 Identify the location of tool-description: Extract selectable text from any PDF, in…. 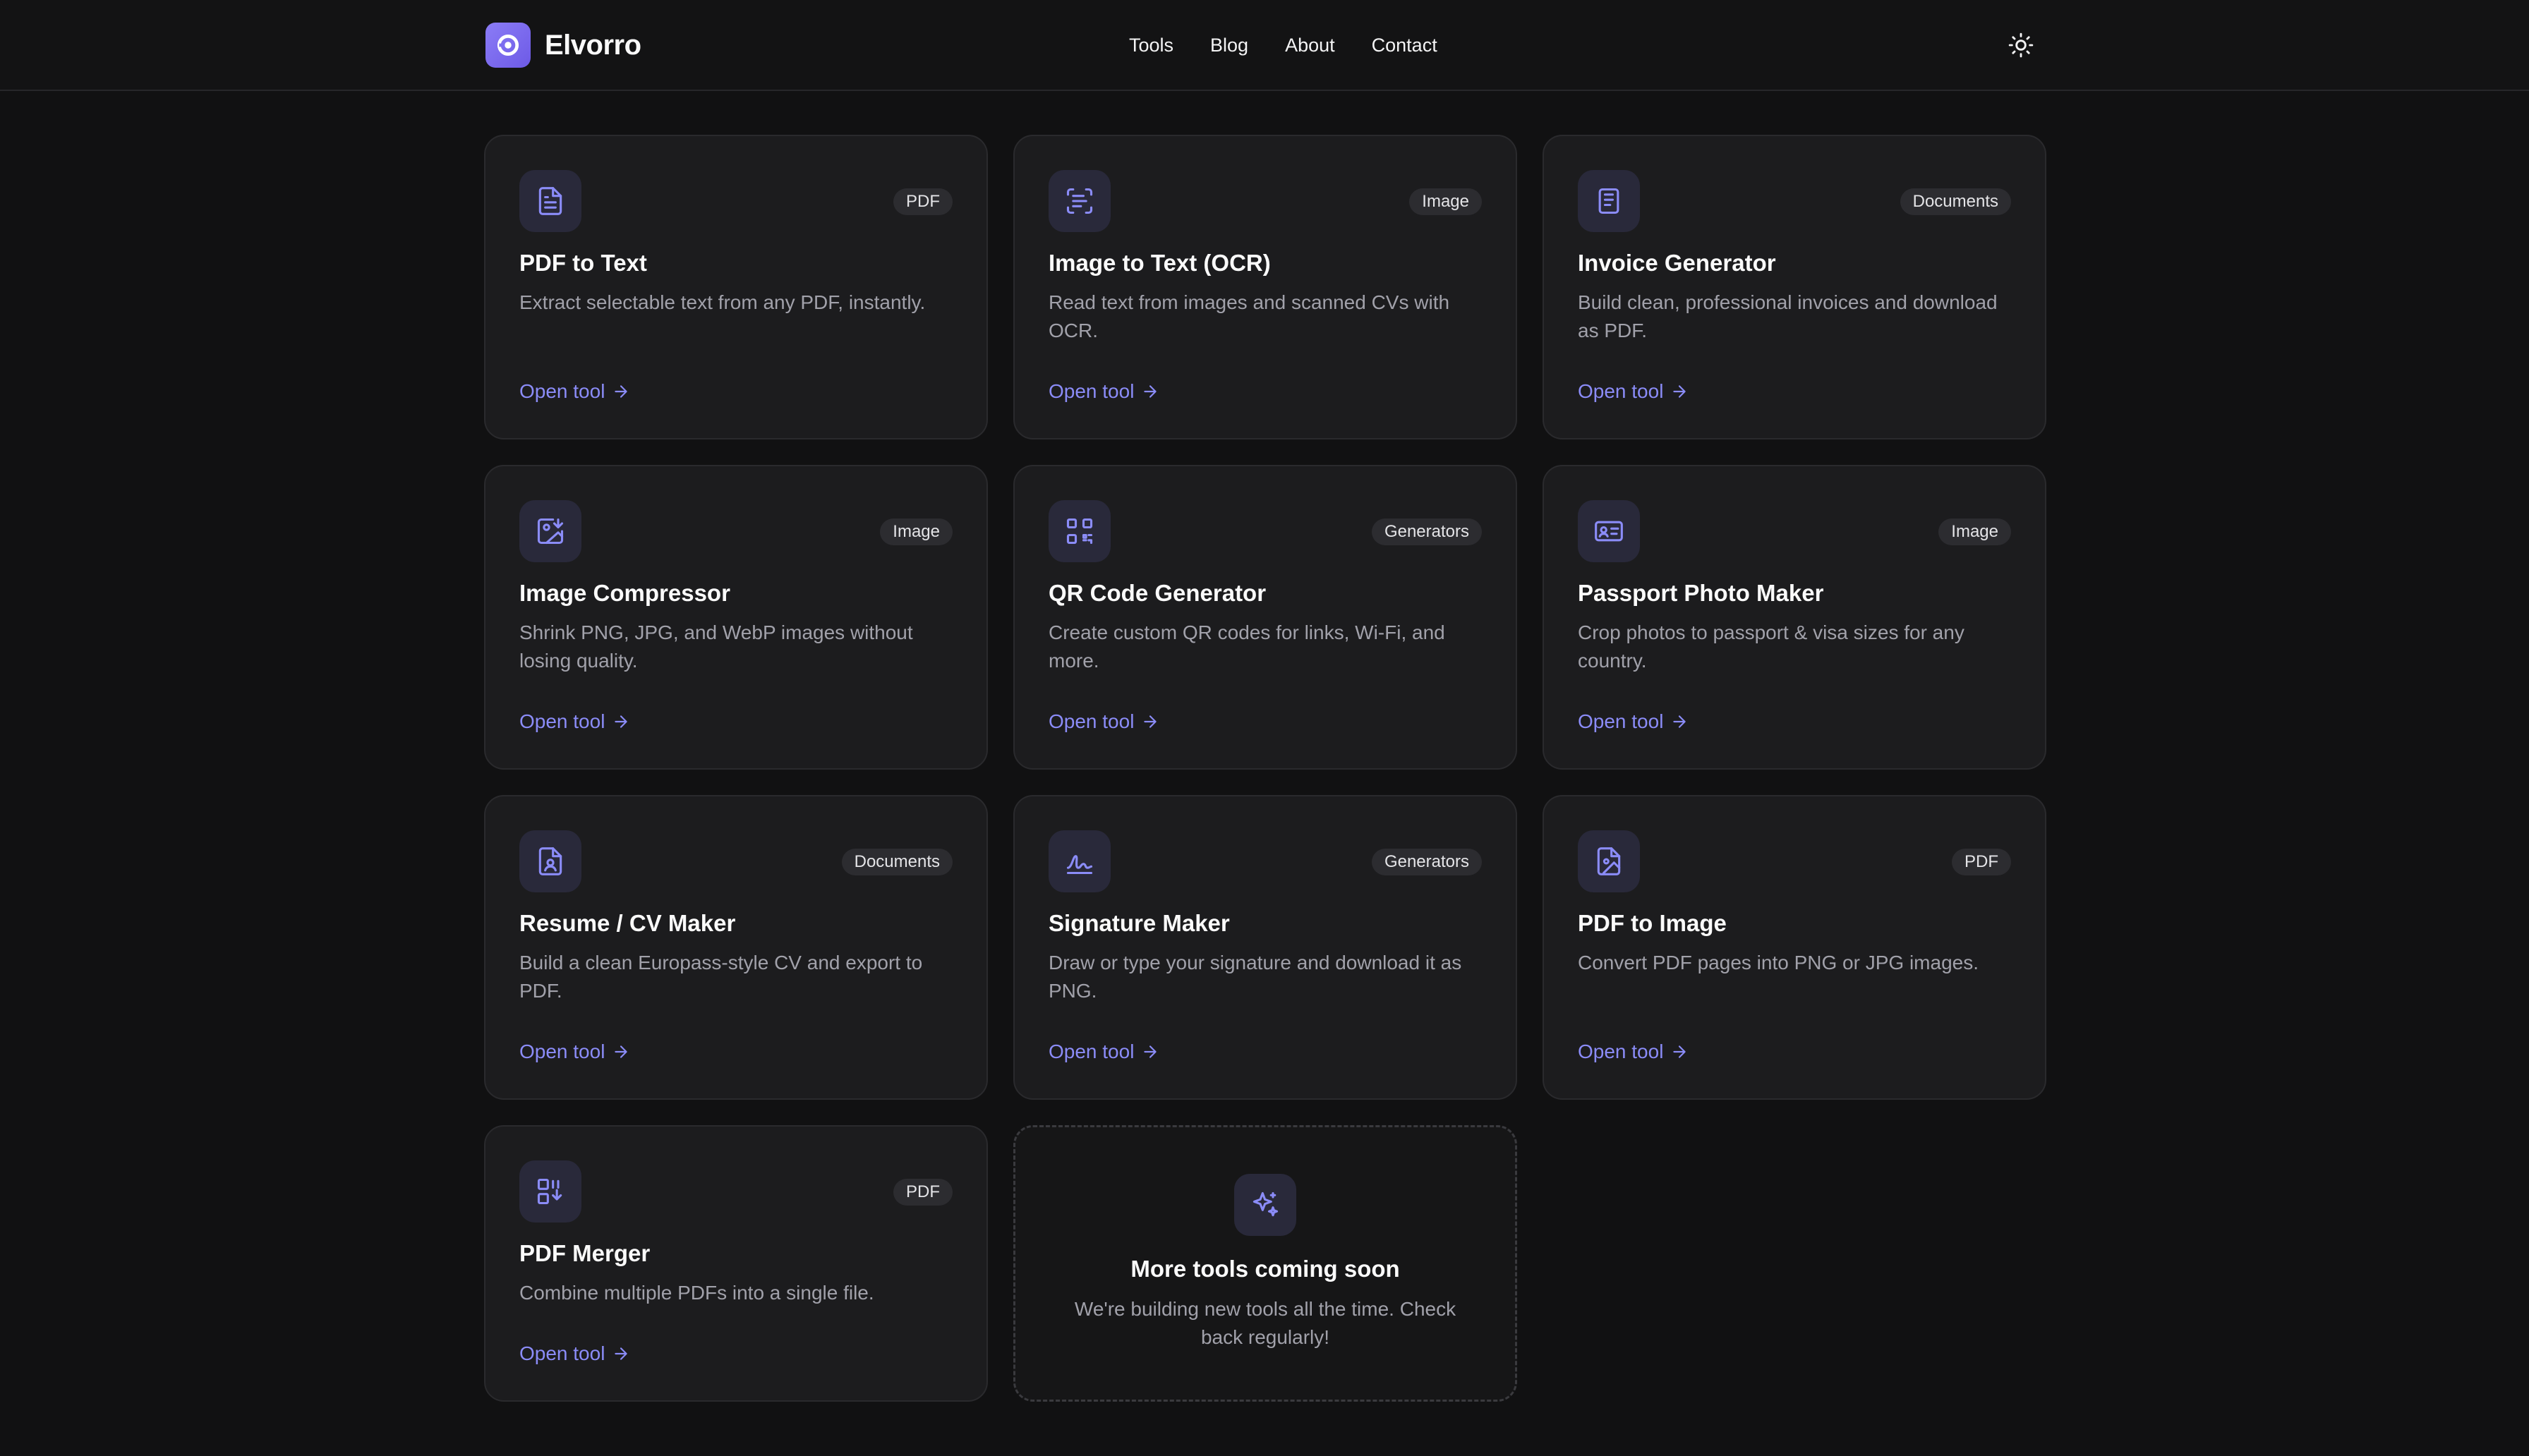
(722, 302).